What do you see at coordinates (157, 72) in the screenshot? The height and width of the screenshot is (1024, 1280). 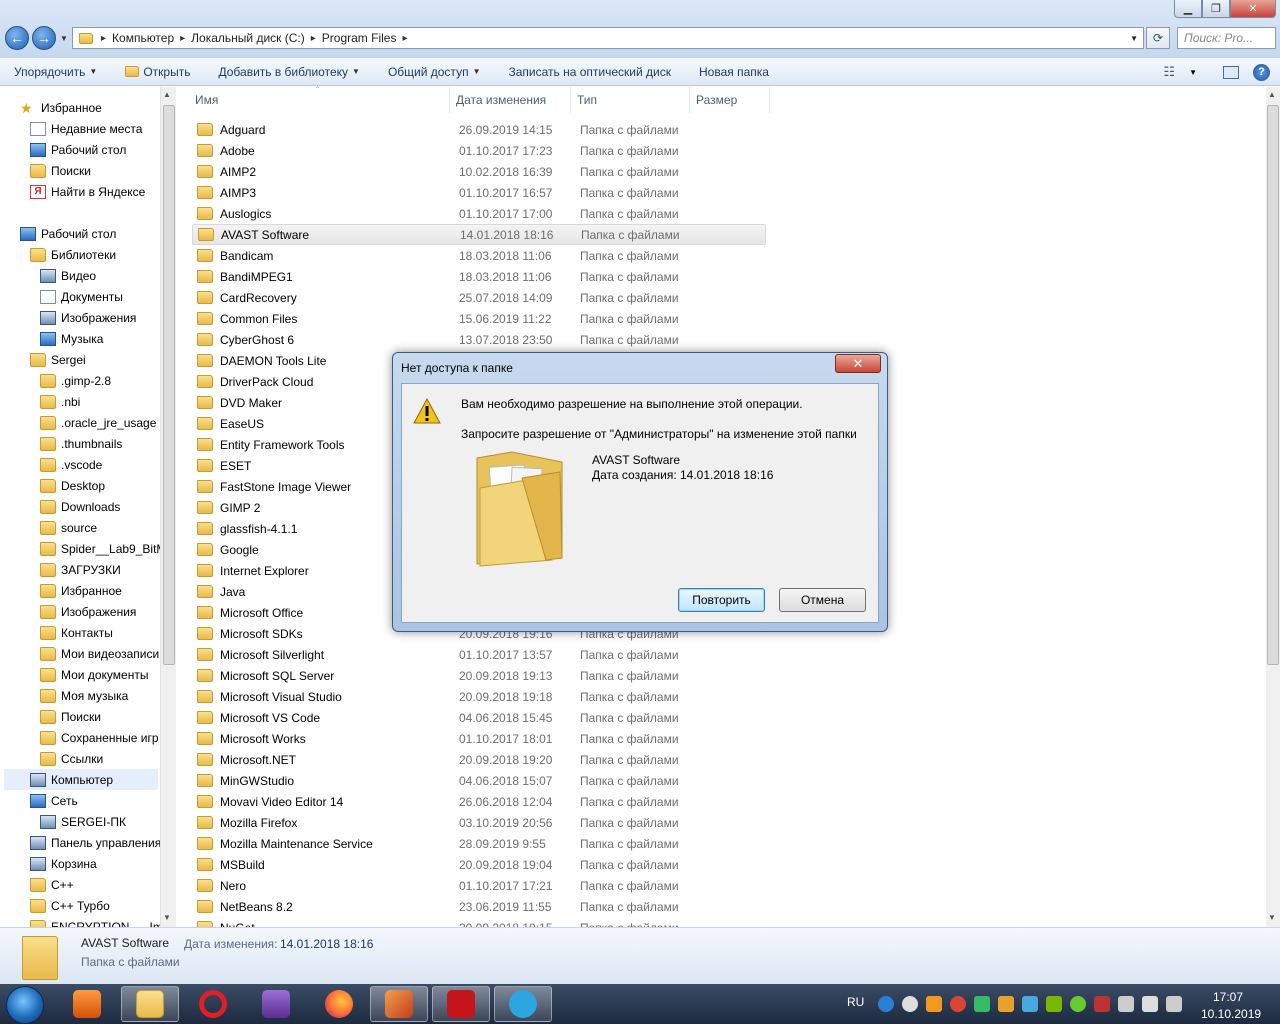 I see `open-button: Открыть` at bounding box center [157, 72].